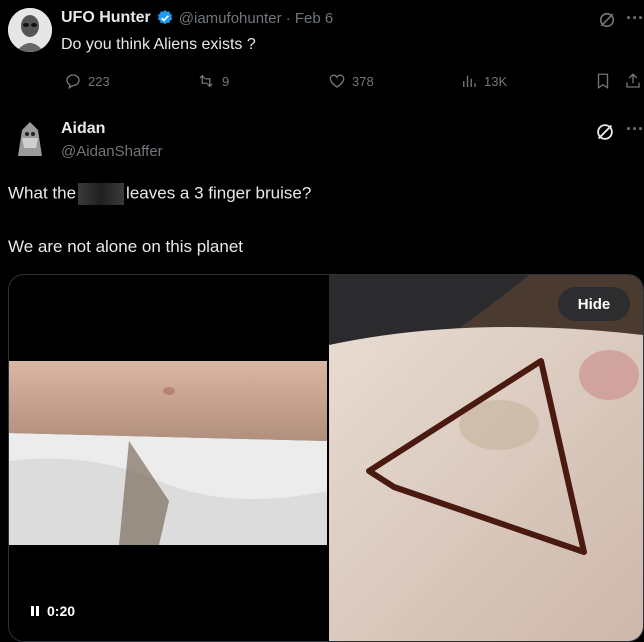 Image resolution: width=644 pixels, height=642 pixels. Describe the element at coordinates (469, 81) in the screenshot. I see `analytics-icon` at that location.